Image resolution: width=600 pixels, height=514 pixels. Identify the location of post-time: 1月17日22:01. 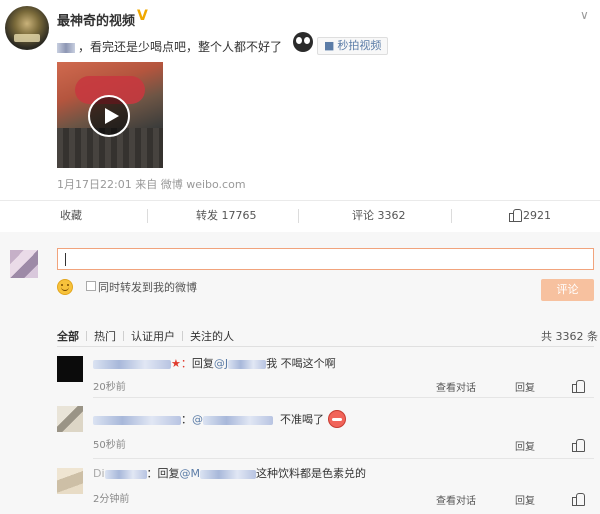
(94, 184).